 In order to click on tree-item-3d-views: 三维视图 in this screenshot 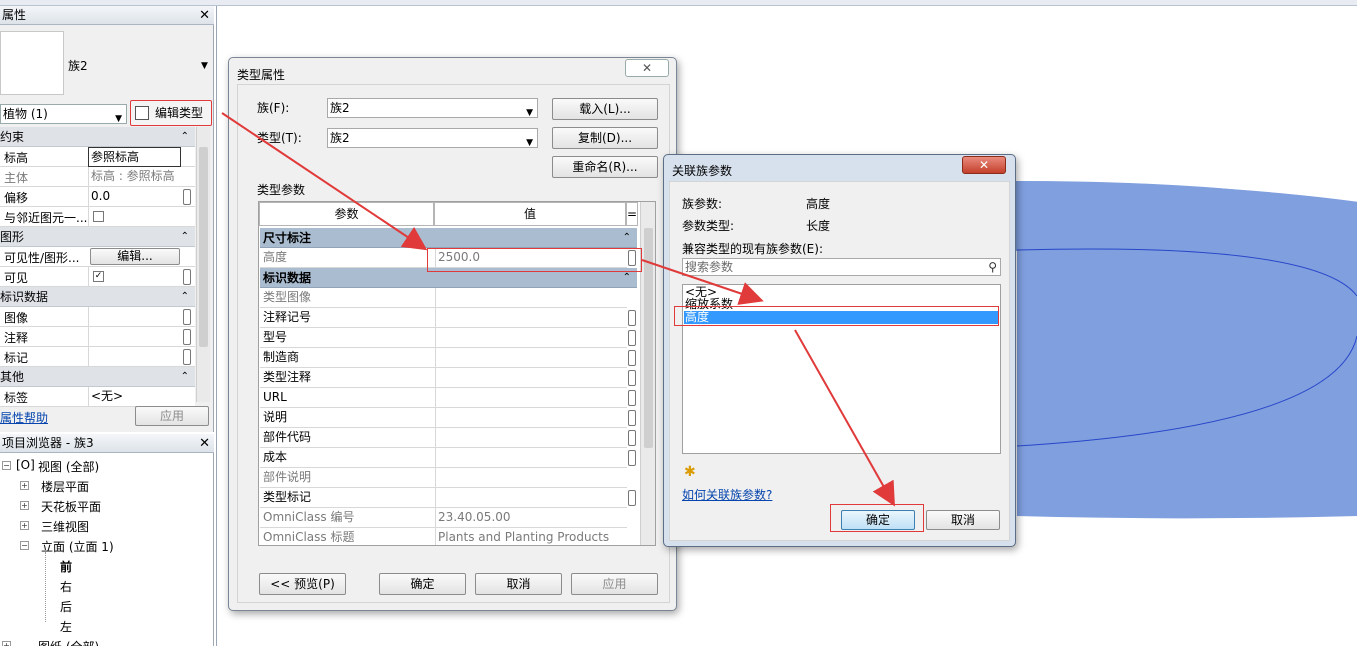, I will do `click(65, 526)`.